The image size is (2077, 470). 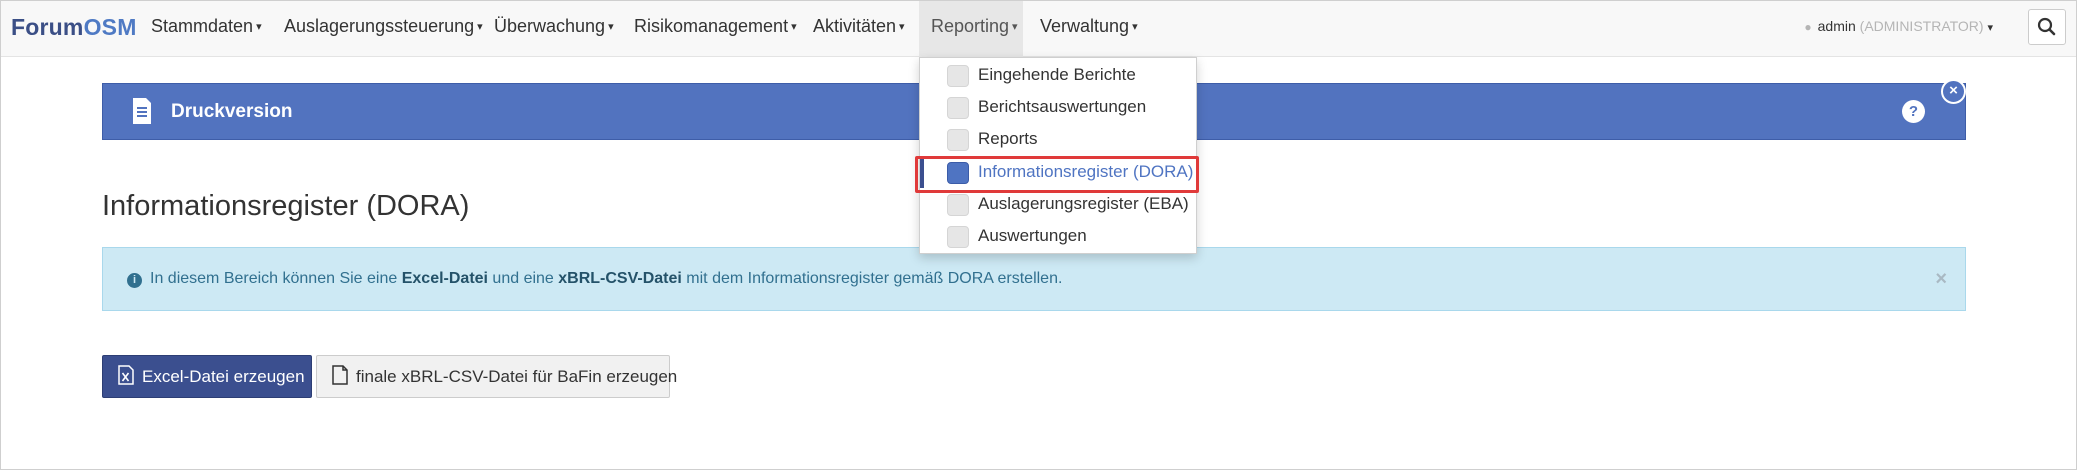 I want to click on alert-text-1: In diesem Bereich können Sie eine, so click(x=276, y=278).